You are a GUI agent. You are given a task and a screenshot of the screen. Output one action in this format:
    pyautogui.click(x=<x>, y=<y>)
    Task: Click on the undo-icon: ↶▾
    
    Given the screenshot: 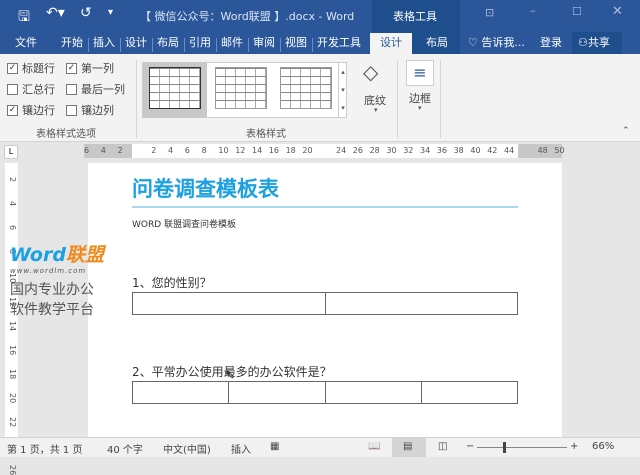 What is the action you would take?
    pyautogui.click(x=55, y=13)
    